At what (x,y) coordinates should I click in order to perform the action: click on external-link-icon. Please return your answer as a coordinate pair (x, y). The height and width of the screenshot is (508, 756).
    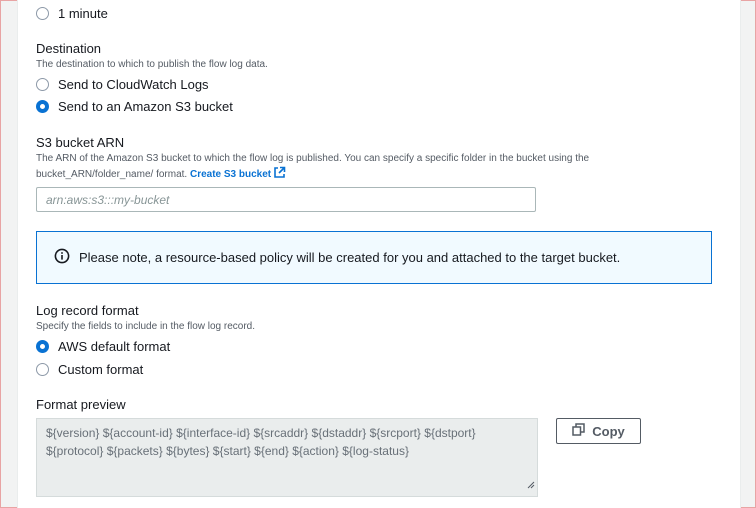
    Looking at the image, I should click on (279, 175).